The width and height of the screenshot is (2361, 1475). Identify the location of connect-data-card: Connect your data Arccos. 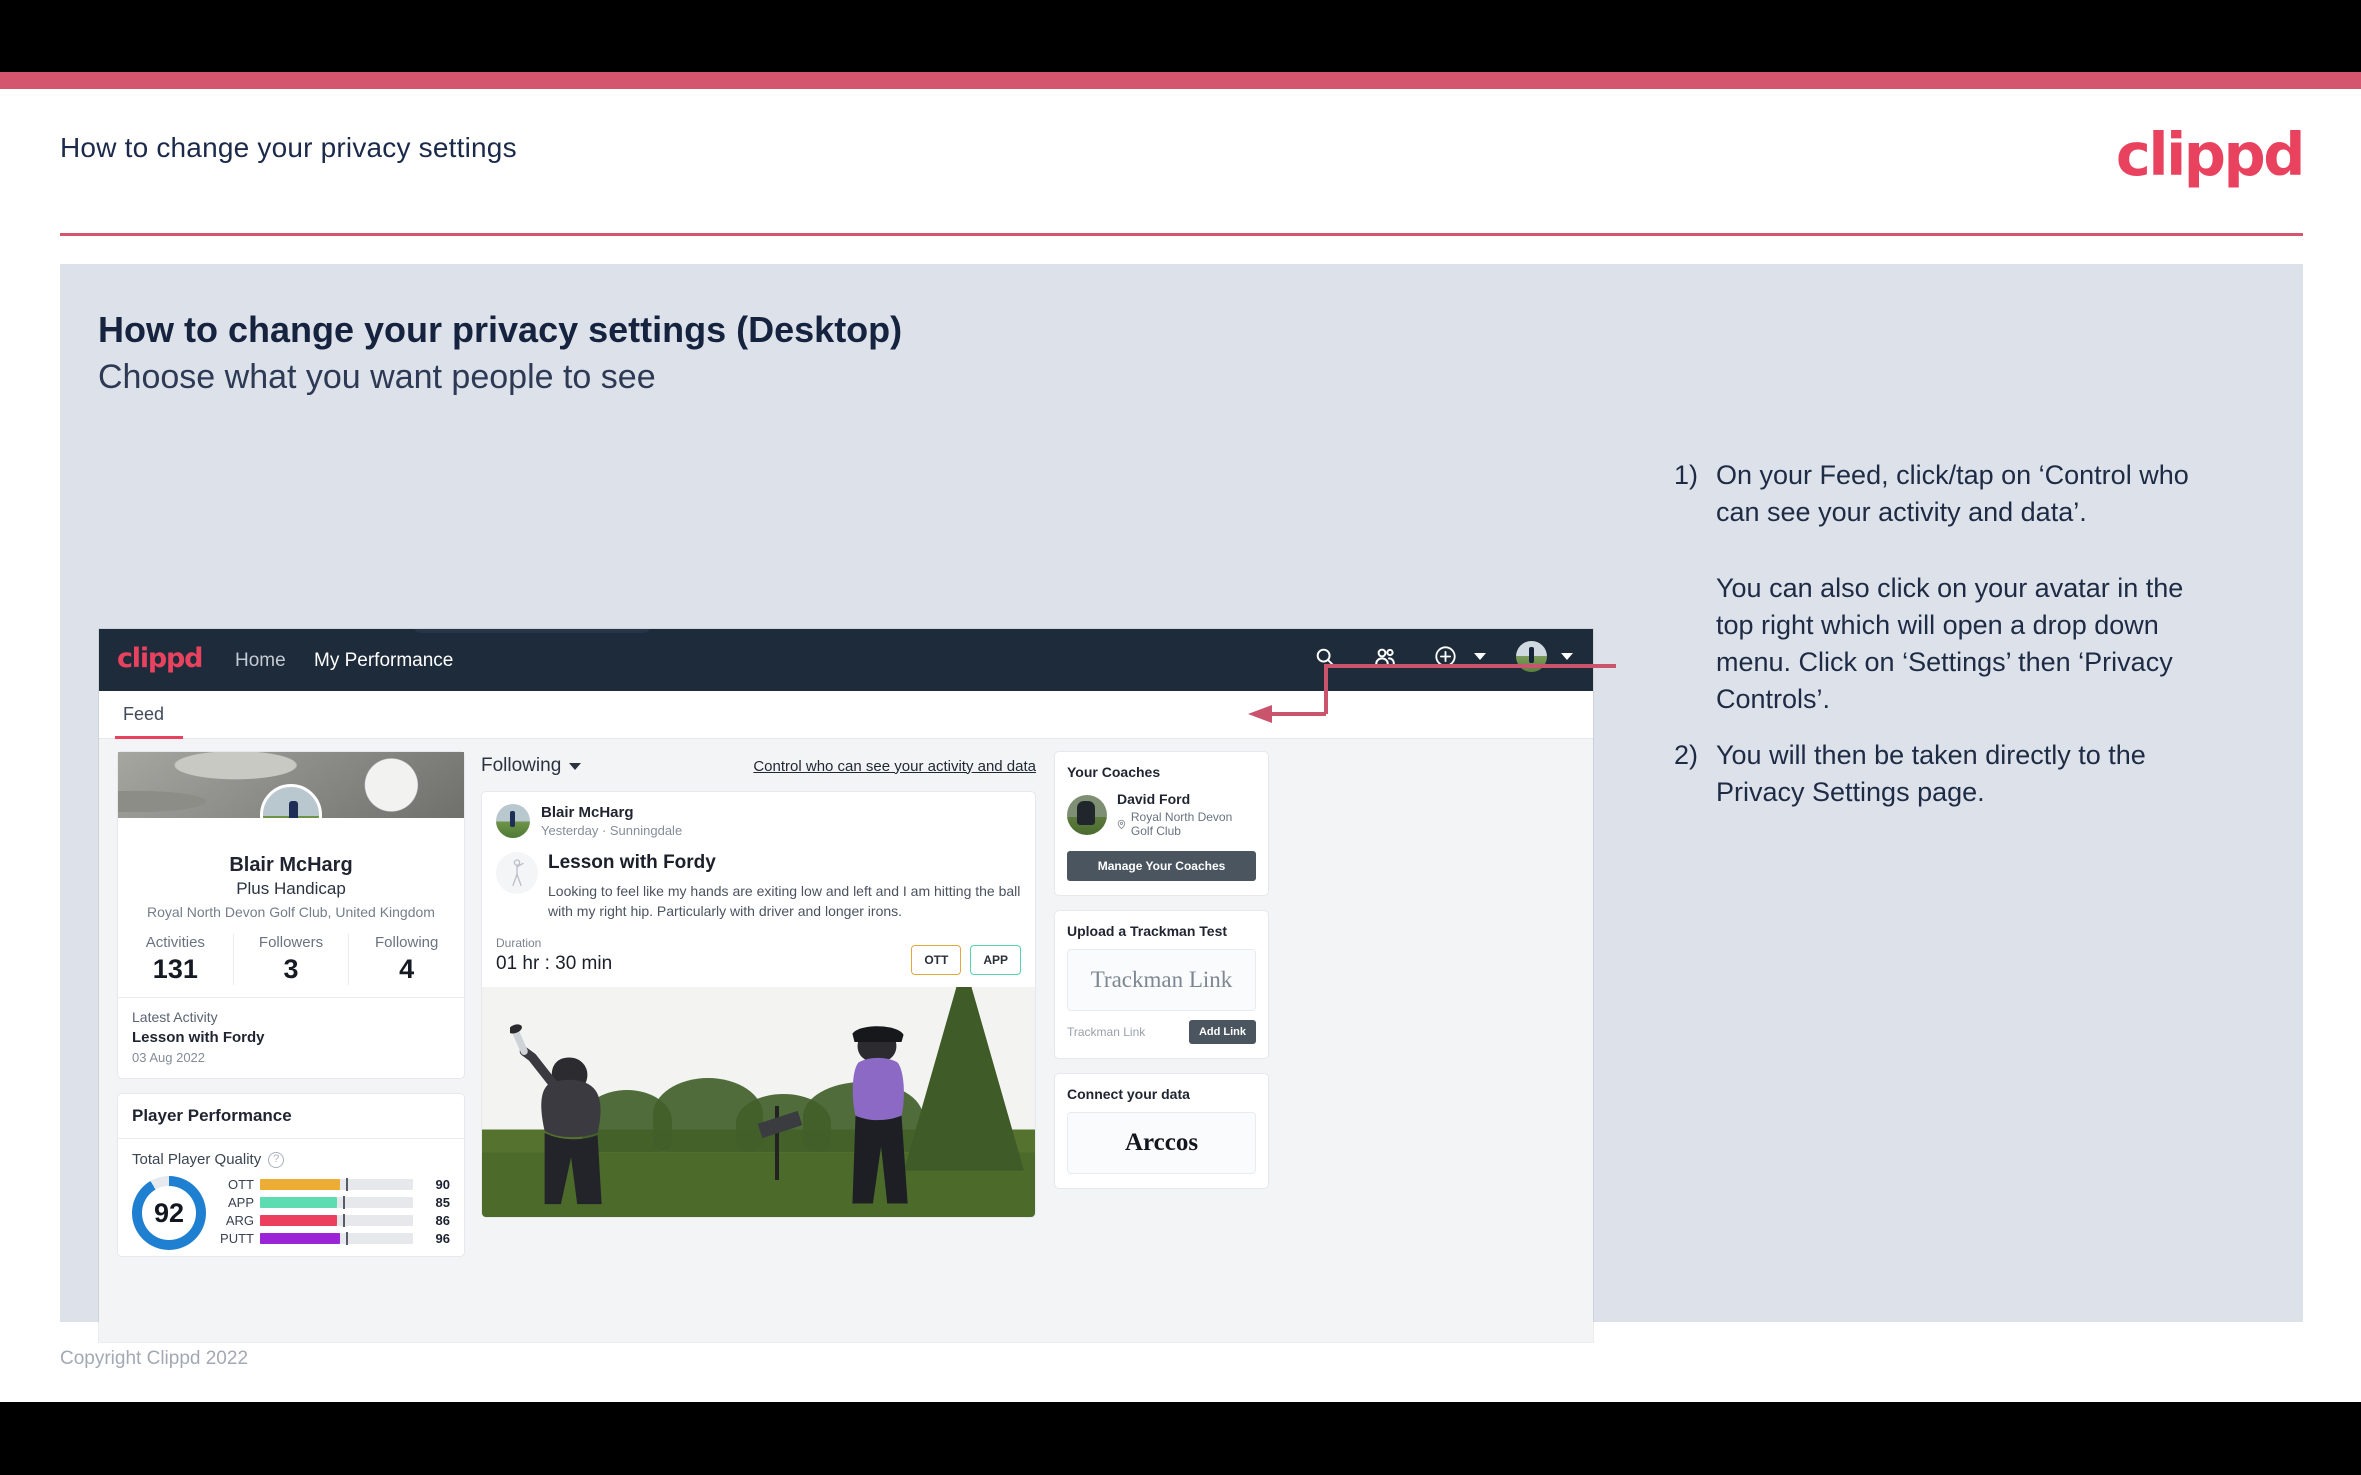
(1161, 1131).